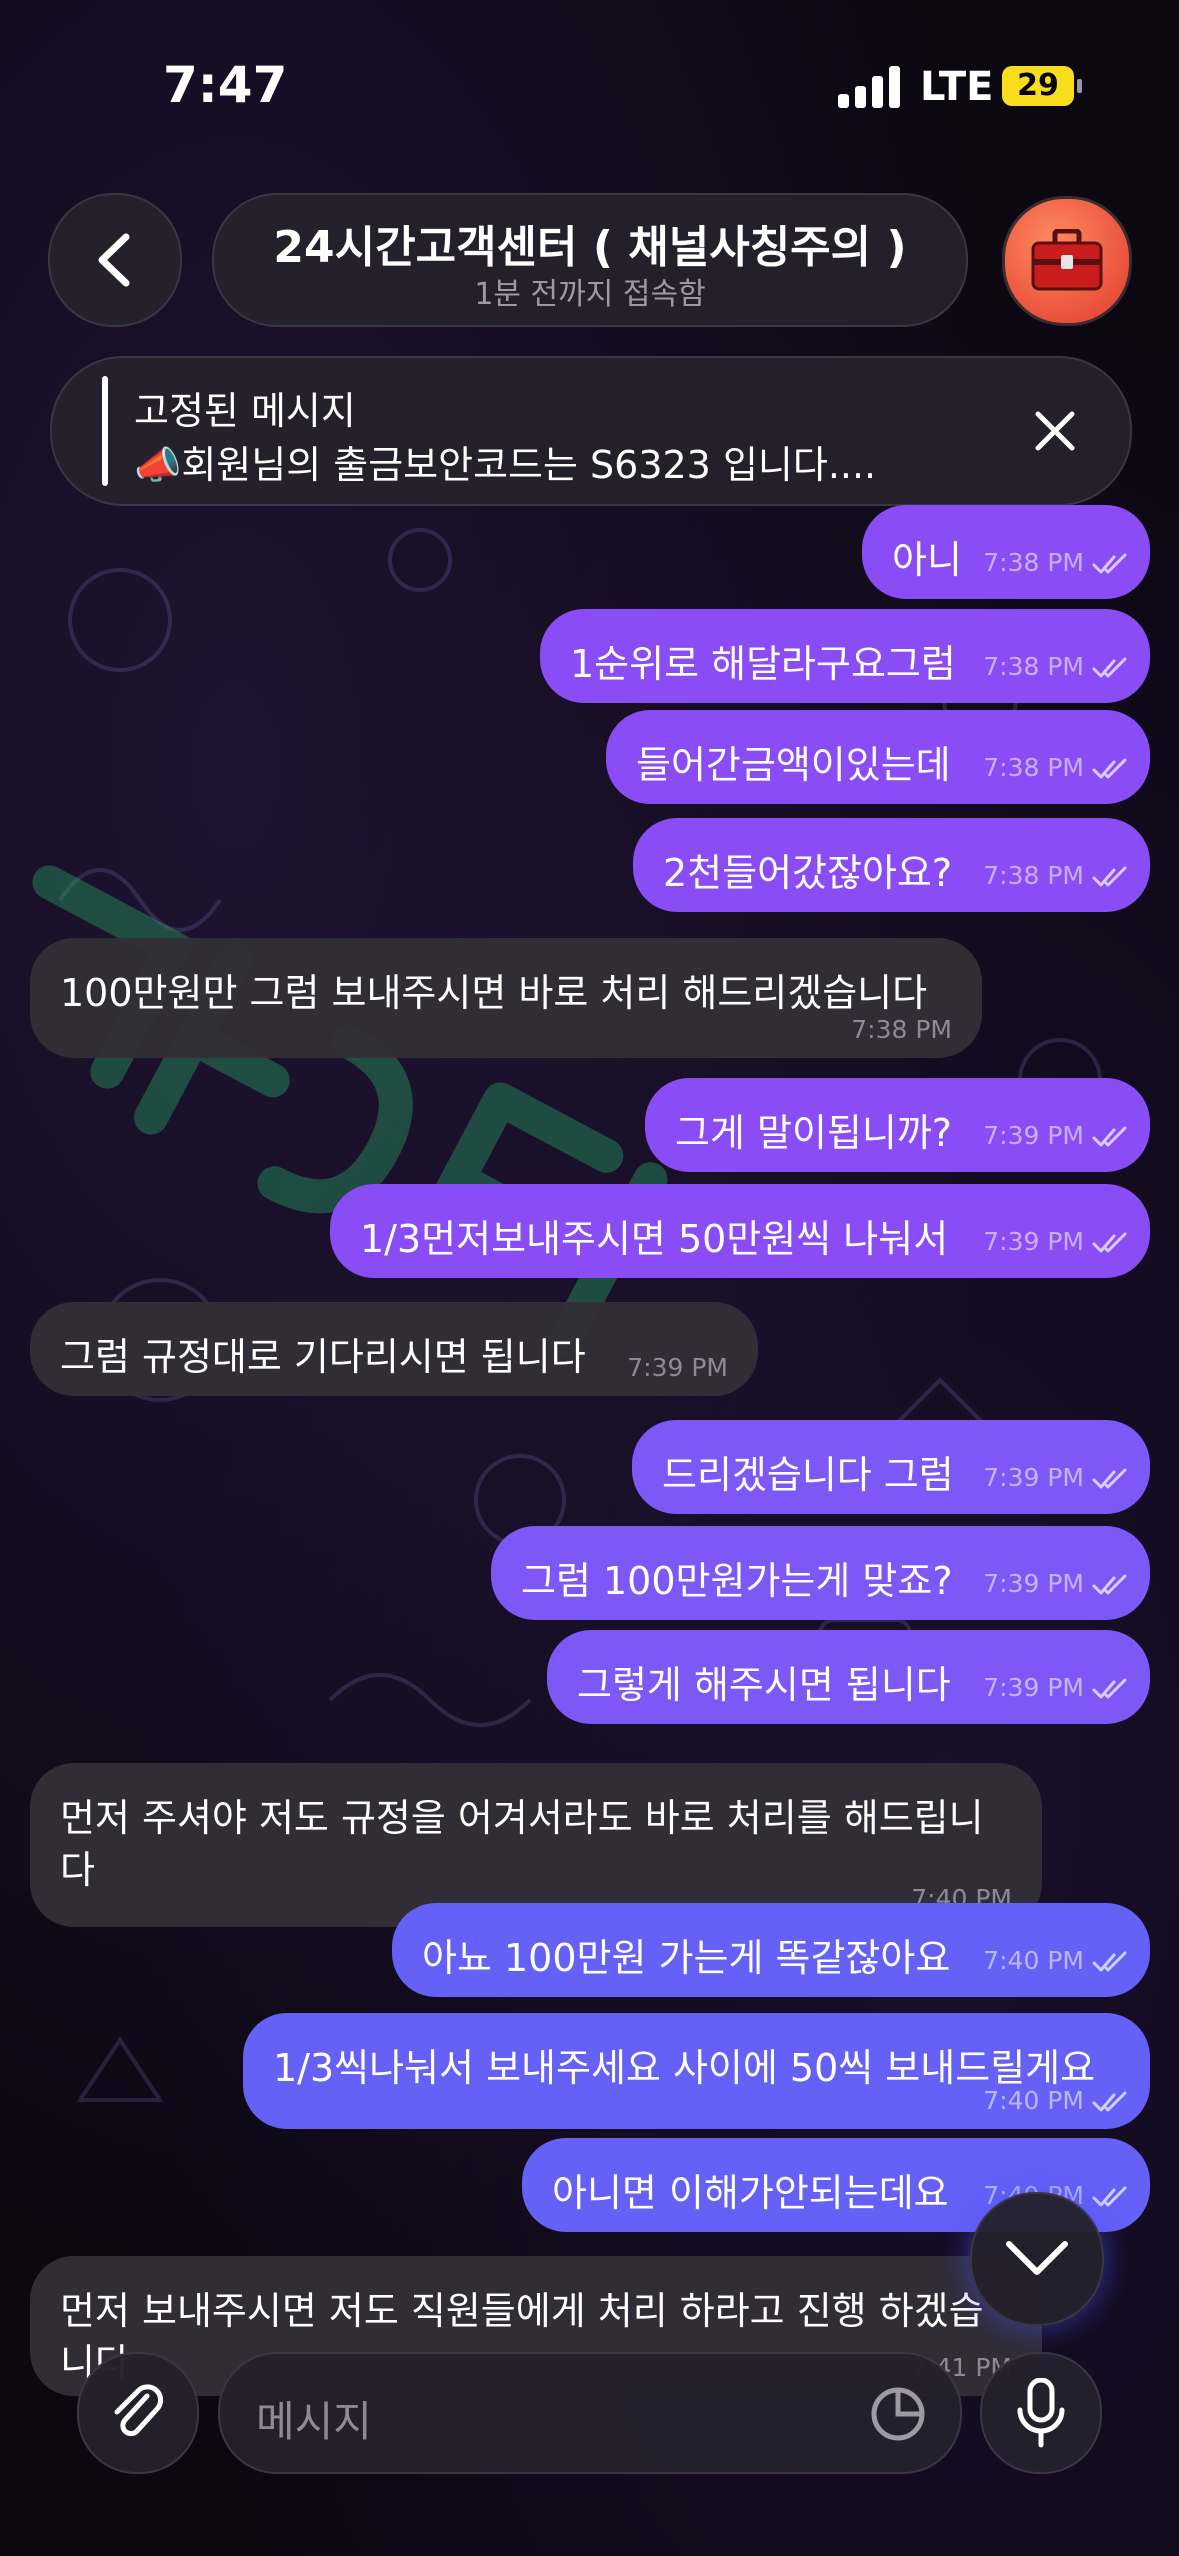 This screenshot has height=2556, width=1179. Describe the element at coordinates (763, 664) in the screenshot. I see `message-text: 1순위로 해달라구요그럼` at that location.